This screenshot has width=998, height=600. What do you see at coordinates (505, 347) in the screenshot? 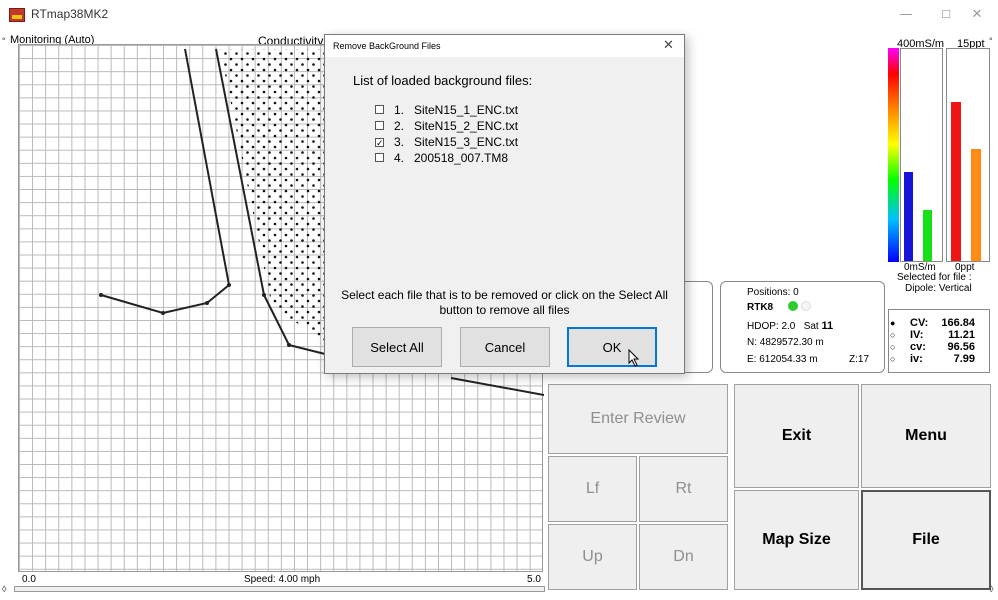
I see `cancel-button: Cancel` at bounding box center [505, 347].